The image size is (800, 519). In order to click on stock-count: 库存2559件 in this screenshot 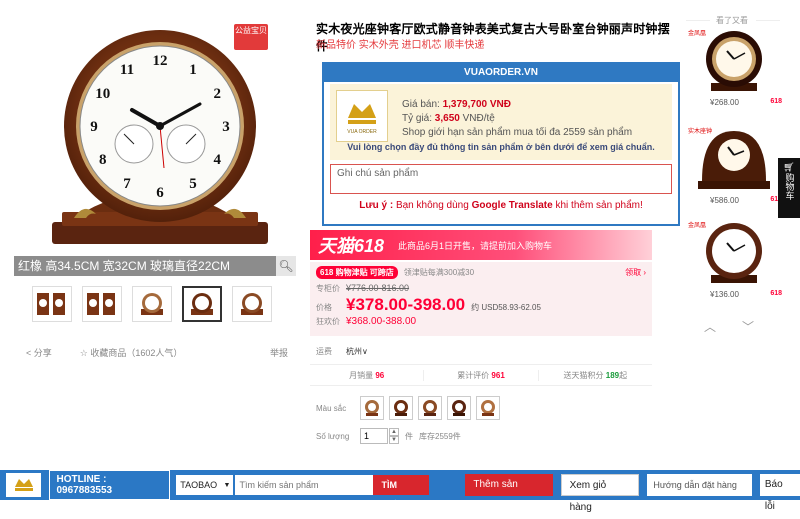, I will do `click(440, 436)`.